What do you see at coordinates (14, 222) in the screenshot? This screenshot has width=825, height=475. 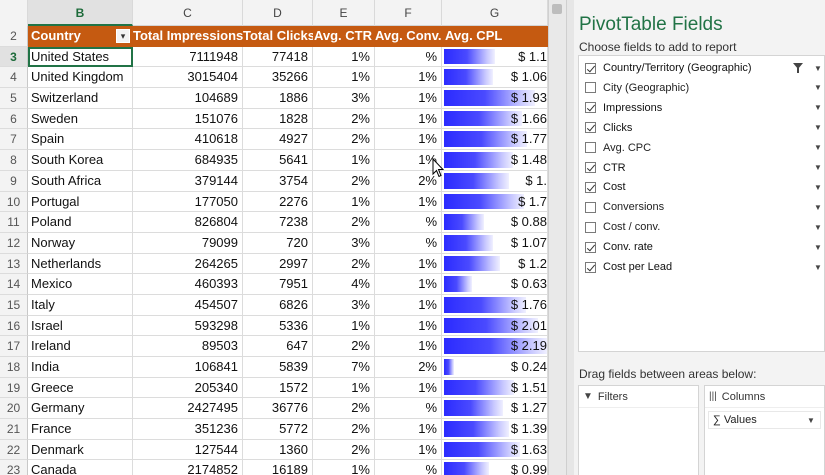 I see `row-number: 11` at bounding box center [14, 222].